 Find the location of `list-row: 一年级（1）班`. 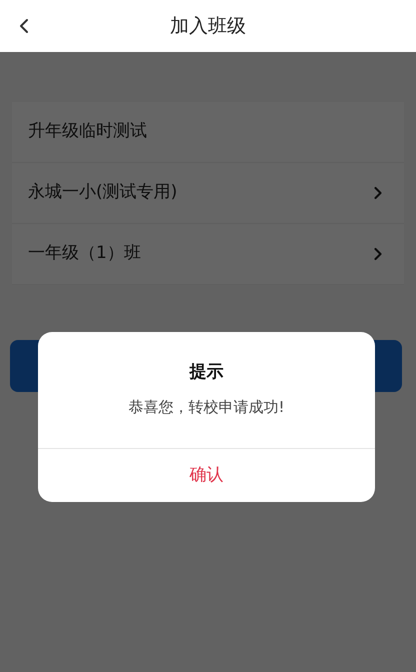

list-row: 一年级（1）班 is located at coordinates (208, 254).